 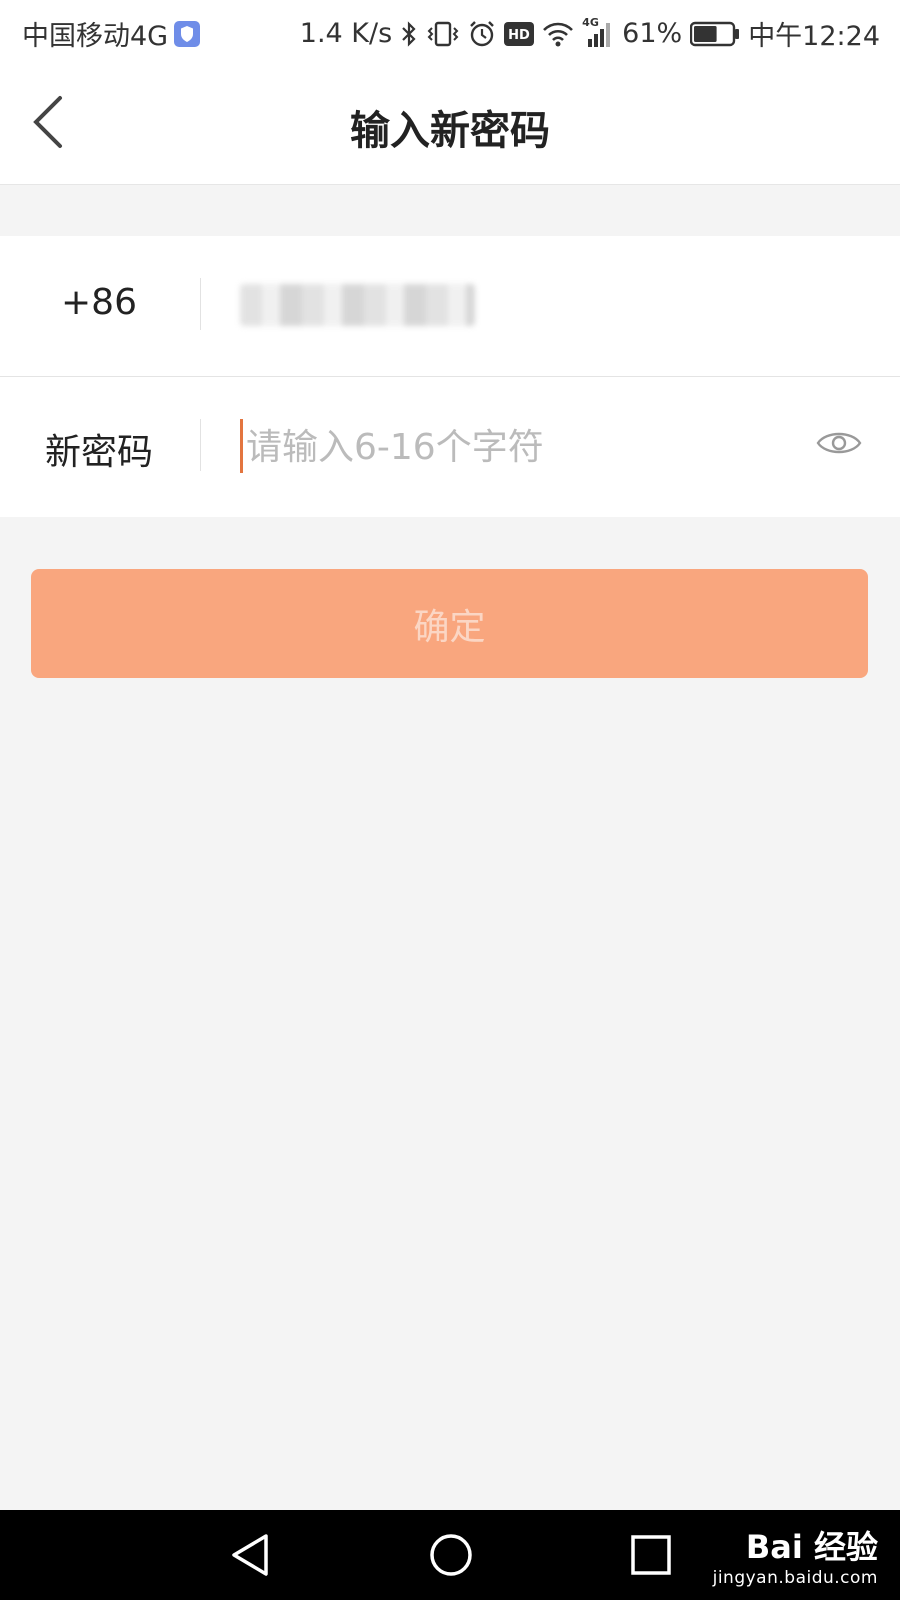 What do you see at coordinates (814, 36) in the screenshot?
I see `clock: 中午12:24` at bounding box center [814, 36].